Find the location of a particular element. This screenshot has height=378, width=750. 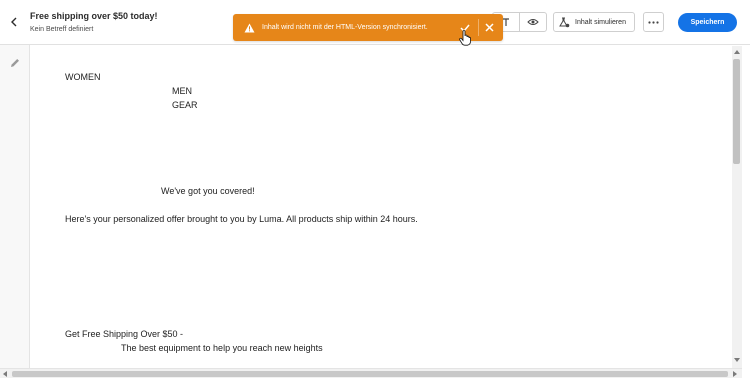

more-horizontal-icon is located at coordinates (653, 22).